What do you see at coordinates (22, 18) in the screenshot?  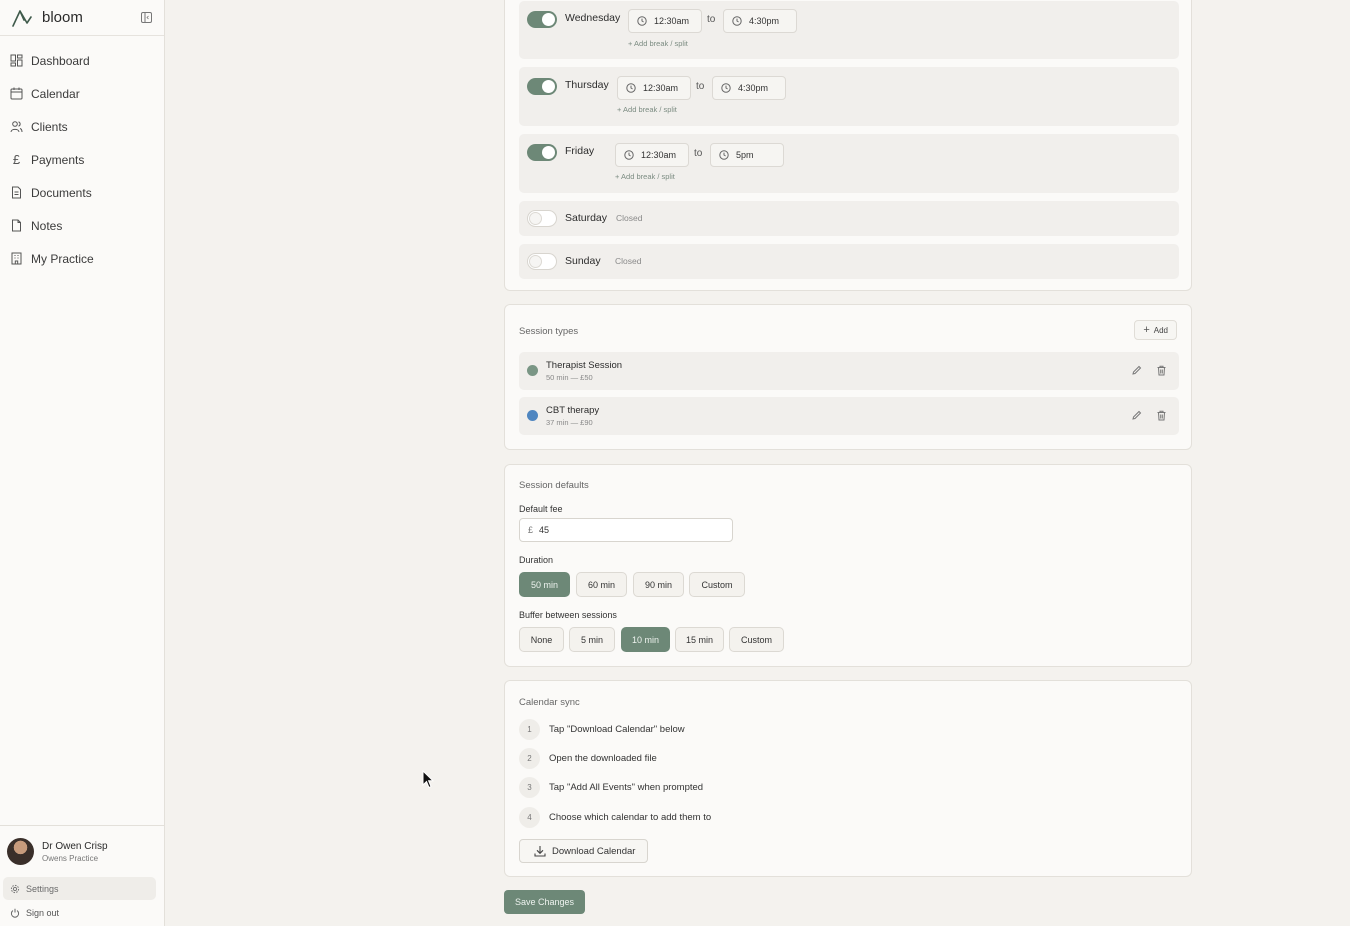 I see `bloom-logo-icon` at bounding box center [22, 18].